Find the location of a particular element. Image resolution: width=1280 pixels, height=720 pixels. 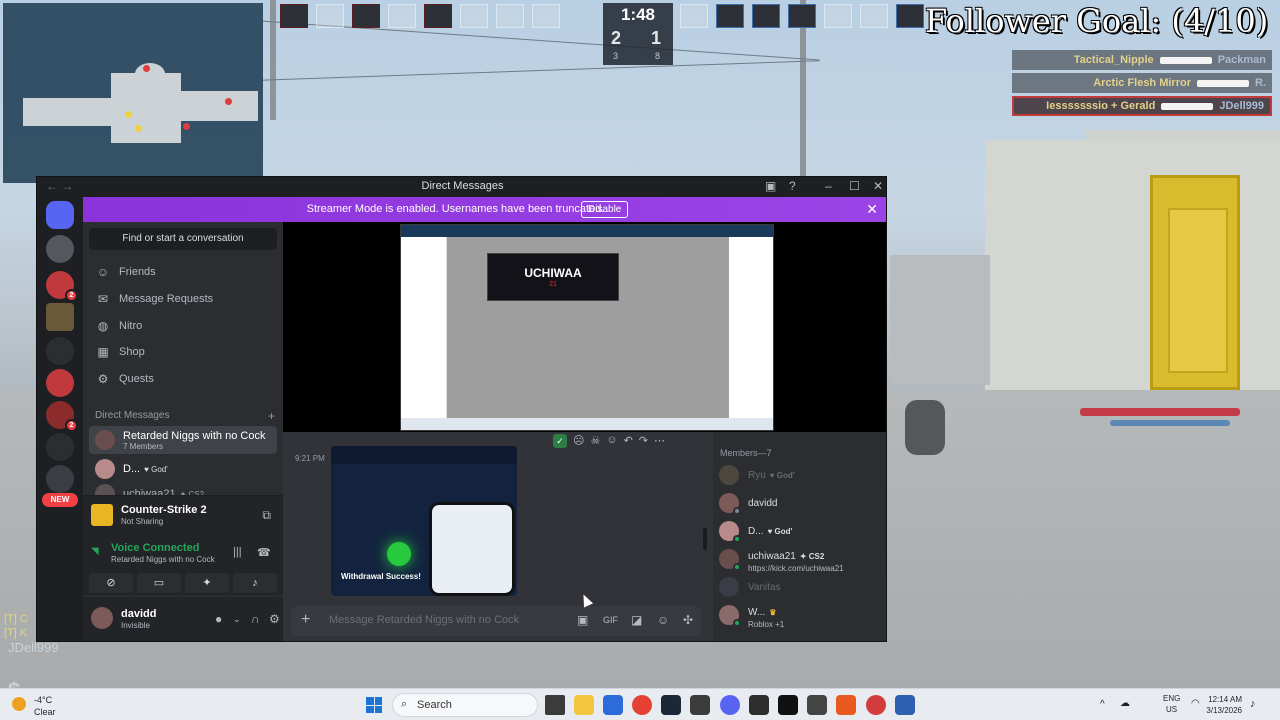

player-body is located at coordinates (925, 427).